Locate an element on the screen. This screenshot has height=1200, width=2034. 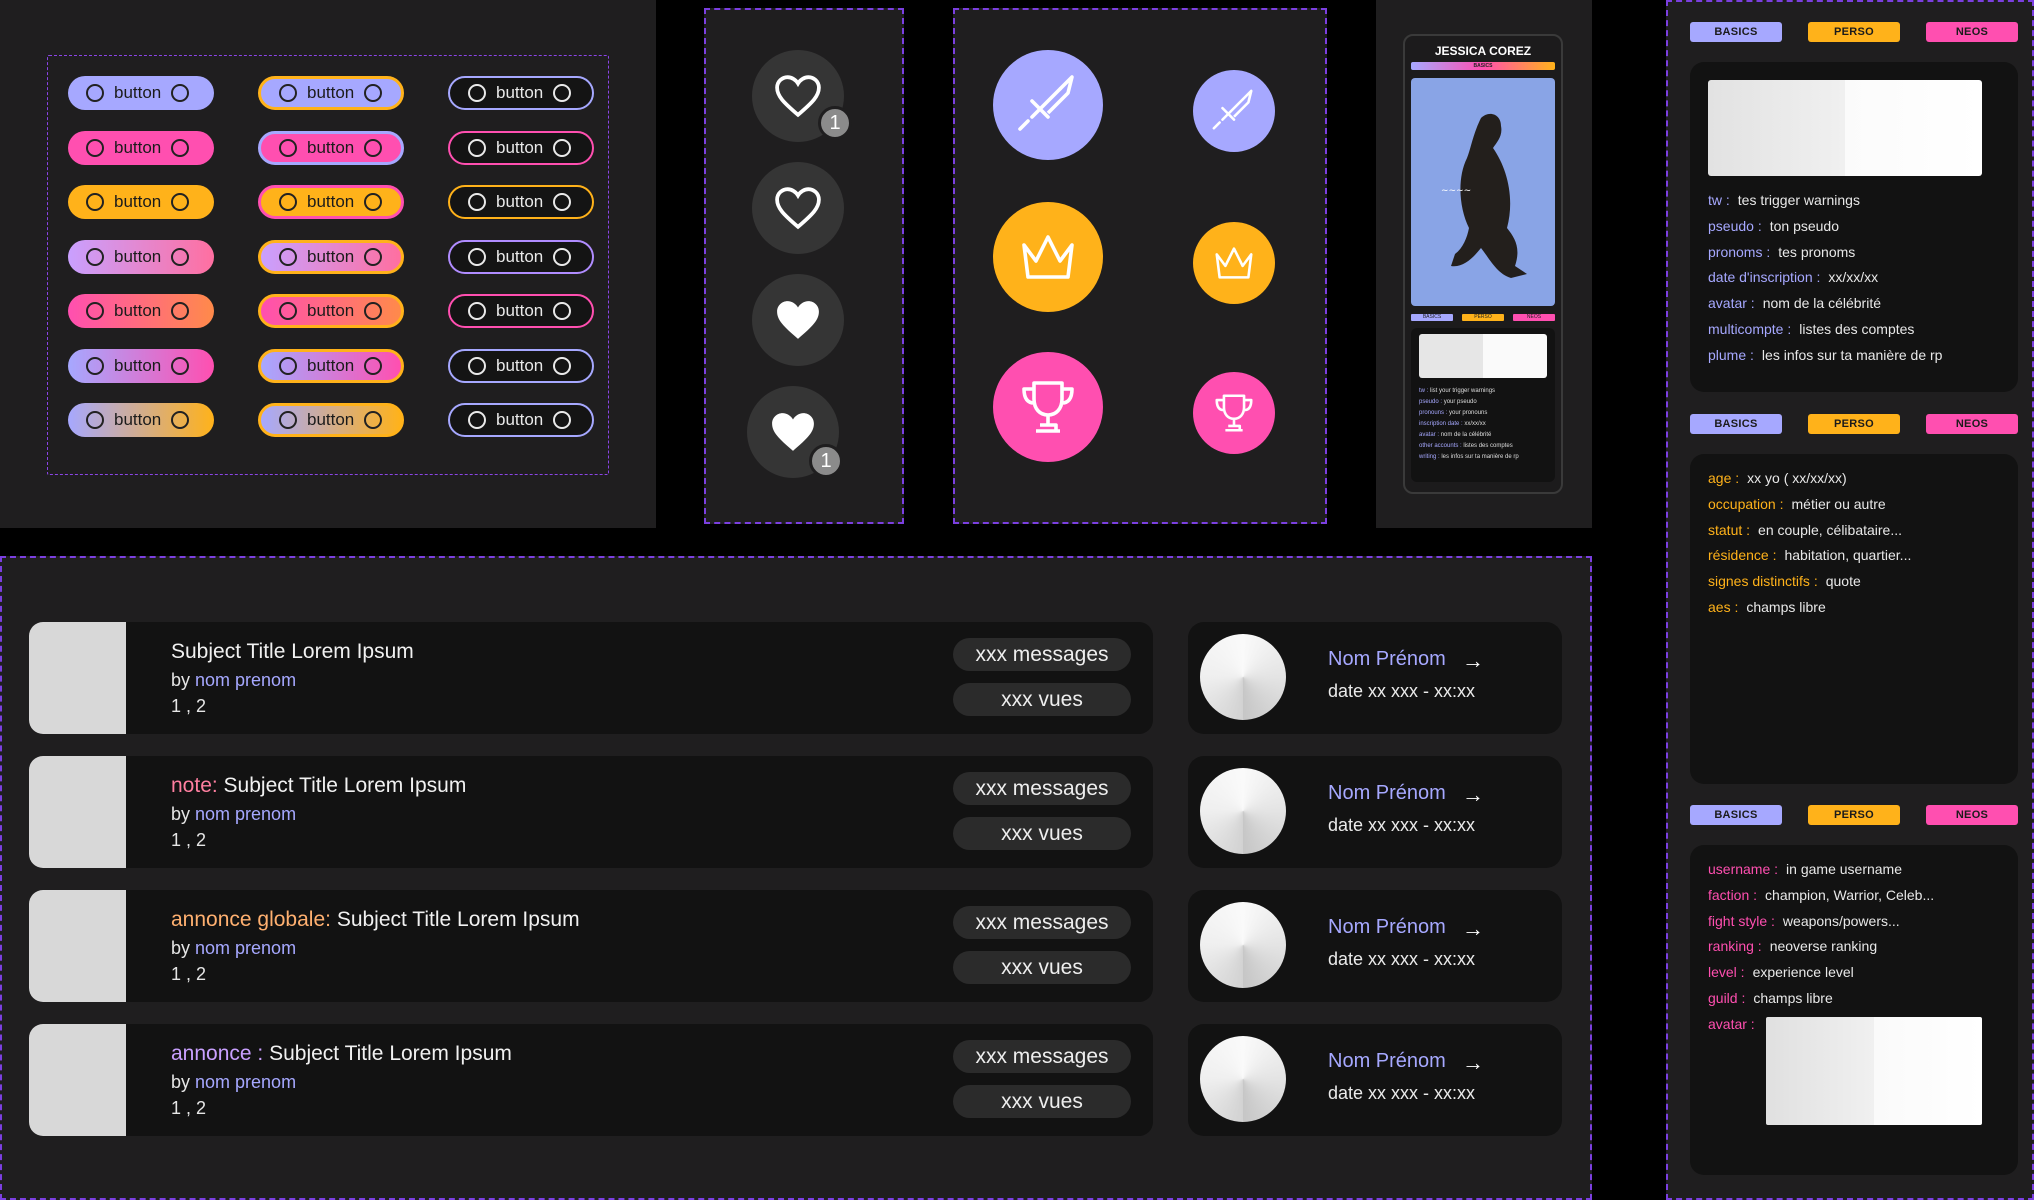
field-key: faction : is located at coordinates (1733, 894).